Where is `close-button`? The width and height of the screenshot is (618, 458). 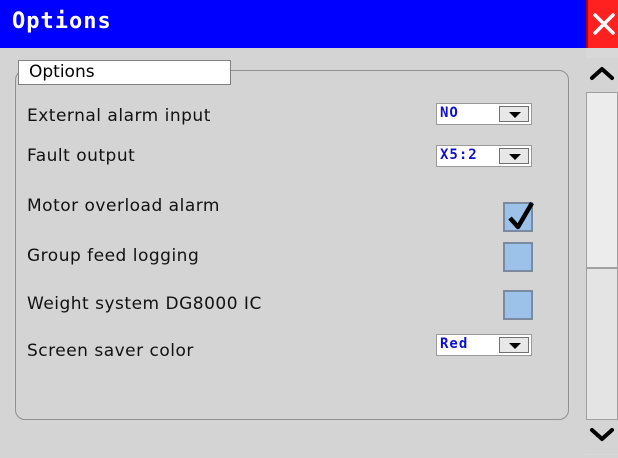 close-button is located at coordinates (602, 24).